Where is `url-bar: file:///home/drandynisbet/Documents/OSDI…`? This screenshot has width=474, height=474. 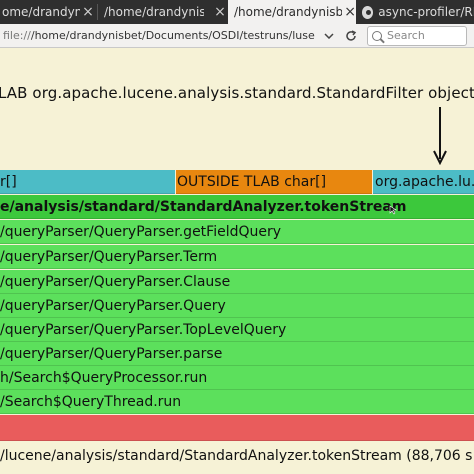
url-bar: file:///home/drandynisbet/Documents/OSDI… is located at coordinates (159, 35).